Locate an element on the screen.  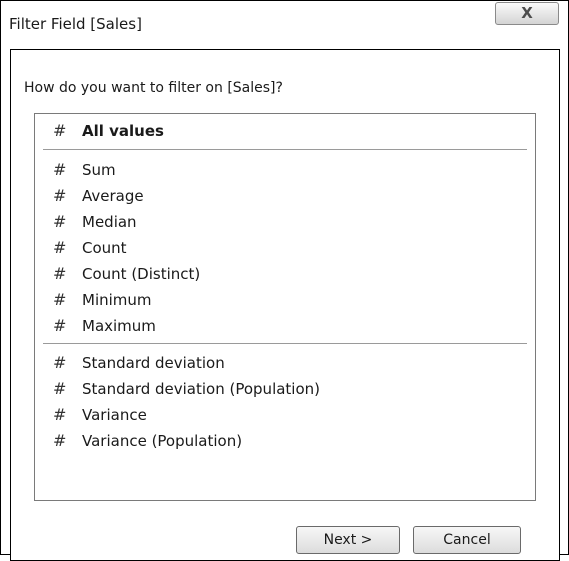
next-button: Next > is located at coordinates (348, 540).